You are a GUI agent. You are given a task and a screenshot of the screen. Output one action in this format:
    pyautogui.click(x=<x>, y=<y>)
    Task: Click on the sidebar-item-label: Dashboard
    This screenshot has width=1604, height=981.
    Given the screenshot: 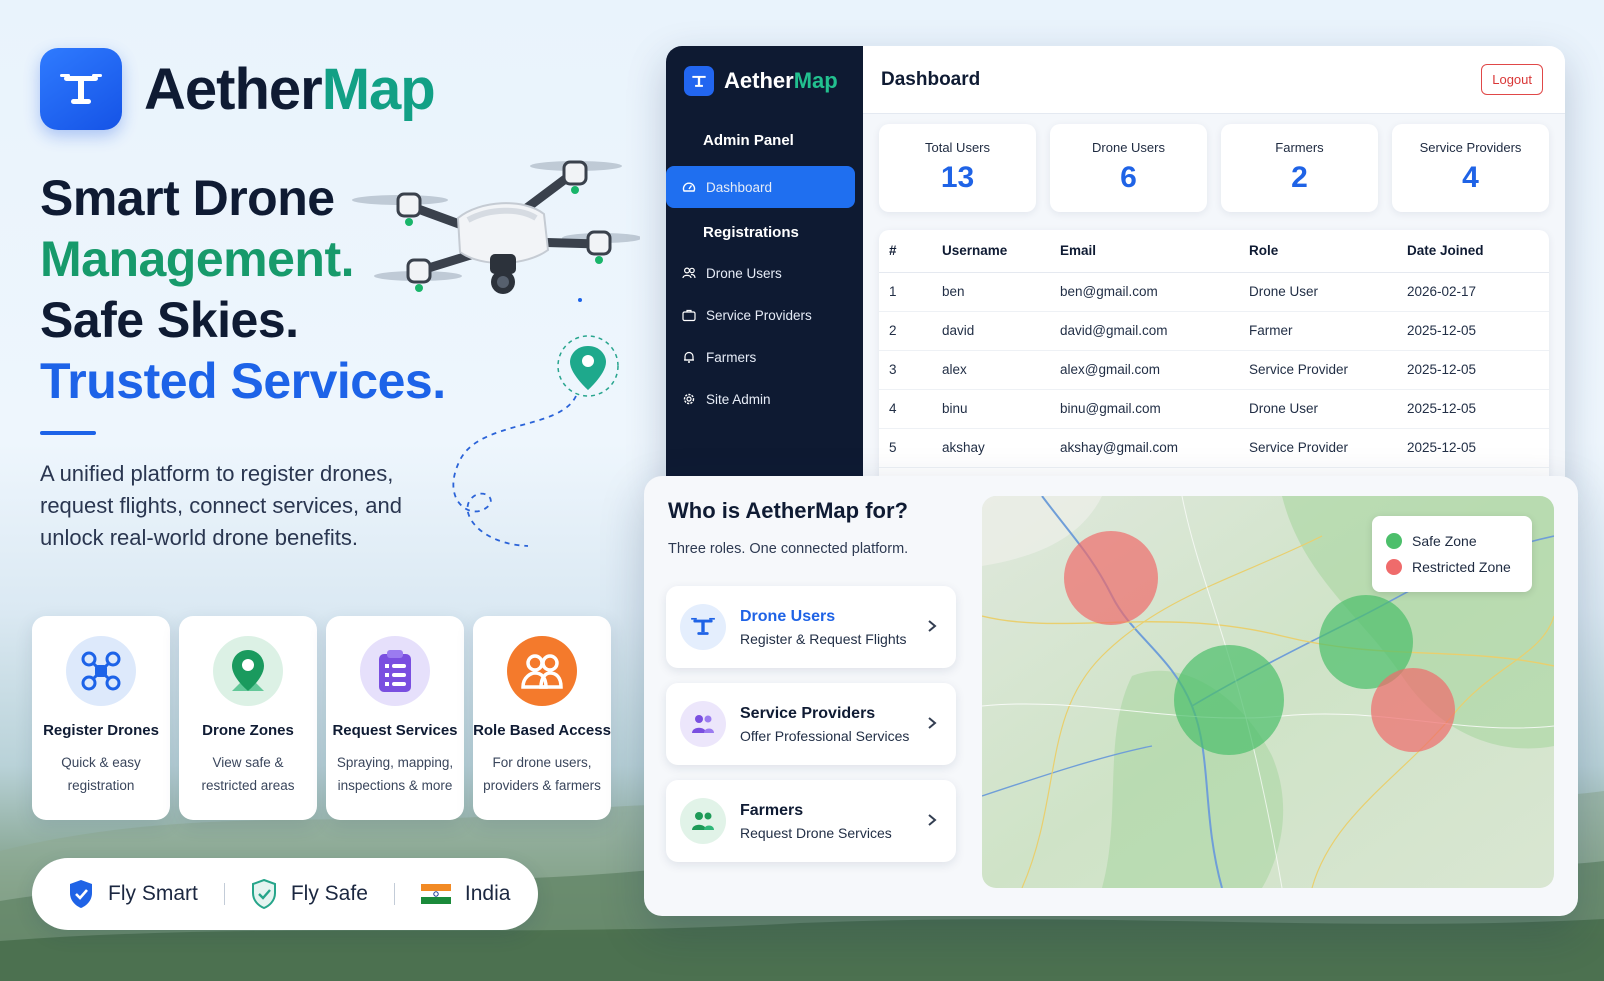 What is the action you would take?
    pyautogui.click(x=739, y=187)
    